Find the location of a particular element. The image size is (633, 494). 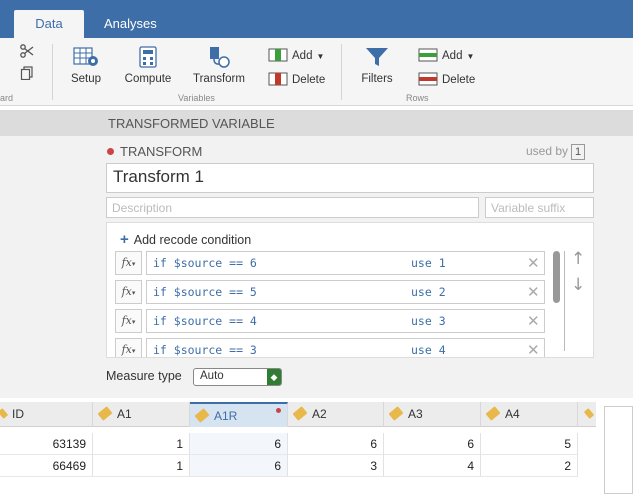

copy-icon is located at coordinates (27, 74).